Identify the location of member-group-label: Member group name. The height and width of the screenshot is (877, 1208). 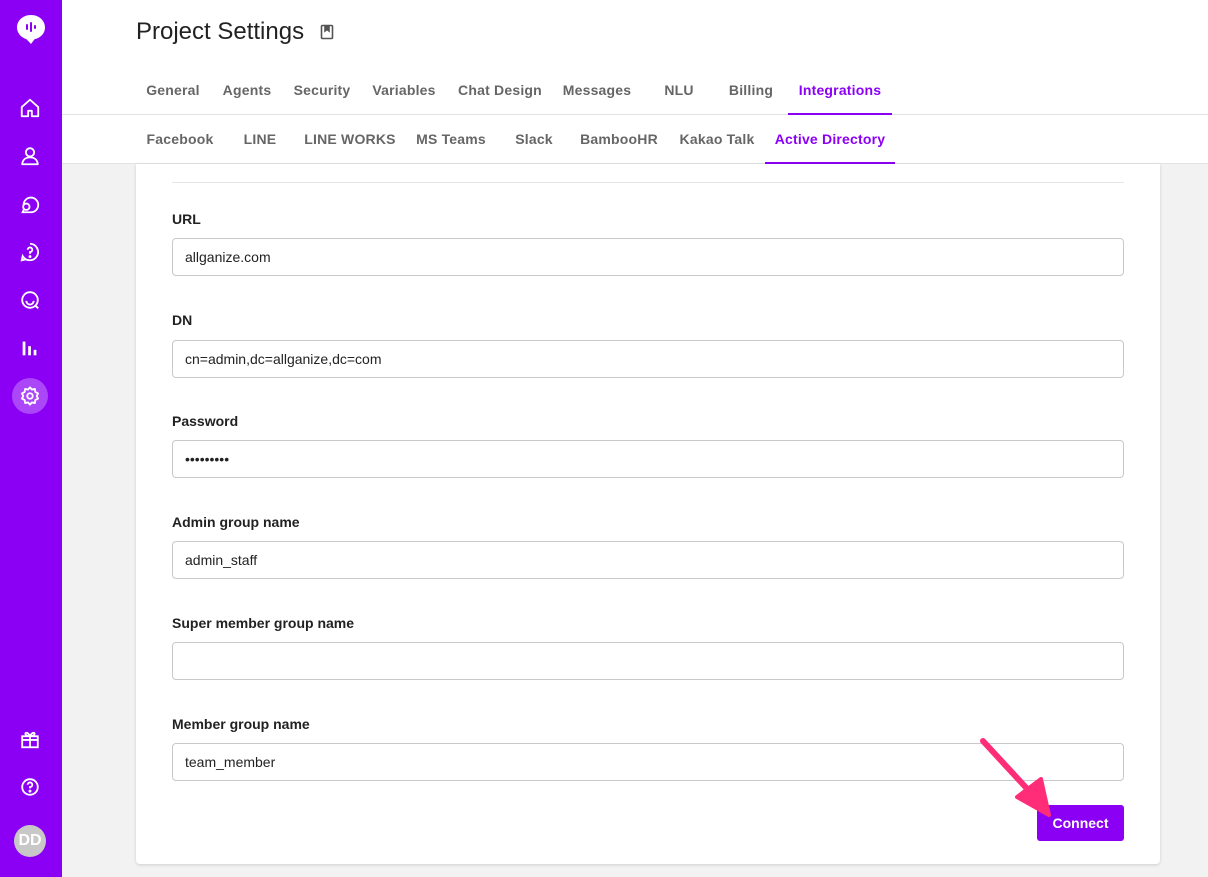
(241, 724).